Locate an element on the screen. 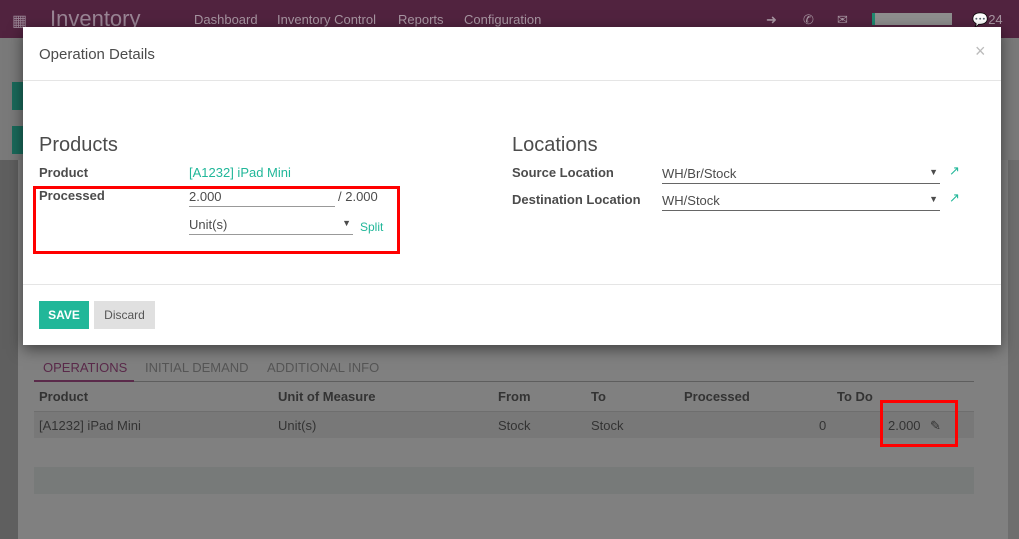 The image size is (1019, 539). menu-configuration: Configuration is located at coordinates (502, 19).